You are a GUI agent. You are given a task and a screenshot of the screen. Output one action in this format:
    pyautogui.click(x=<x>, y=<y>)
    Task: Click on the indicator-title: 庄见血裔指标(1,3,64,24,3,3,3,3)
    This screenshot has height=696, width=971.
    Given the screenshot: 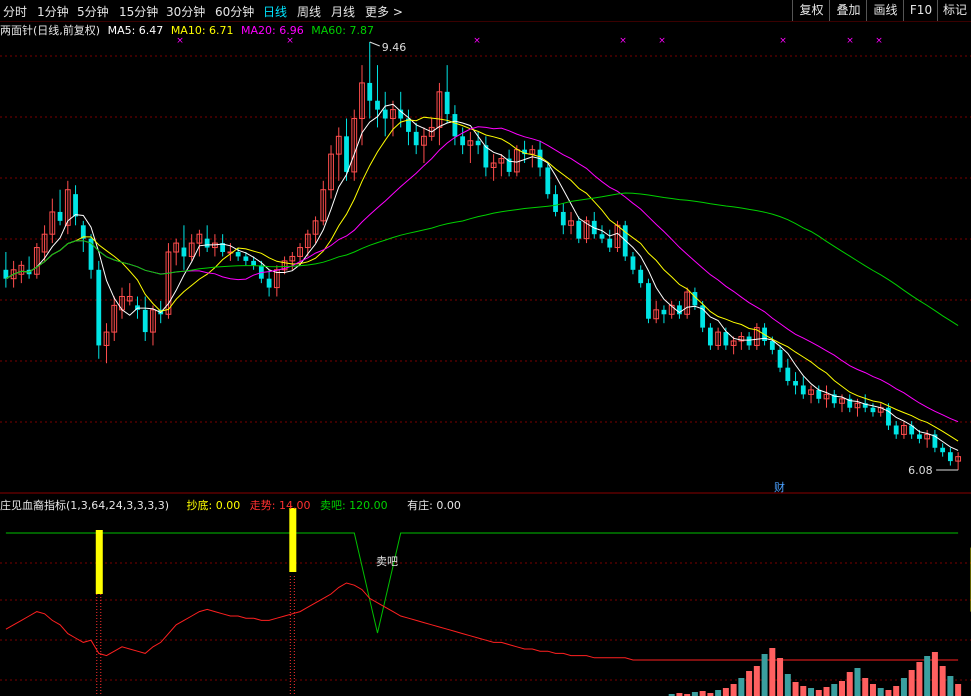 What is the action you would take?
    pyautogui.click(x=85, y=505)
    